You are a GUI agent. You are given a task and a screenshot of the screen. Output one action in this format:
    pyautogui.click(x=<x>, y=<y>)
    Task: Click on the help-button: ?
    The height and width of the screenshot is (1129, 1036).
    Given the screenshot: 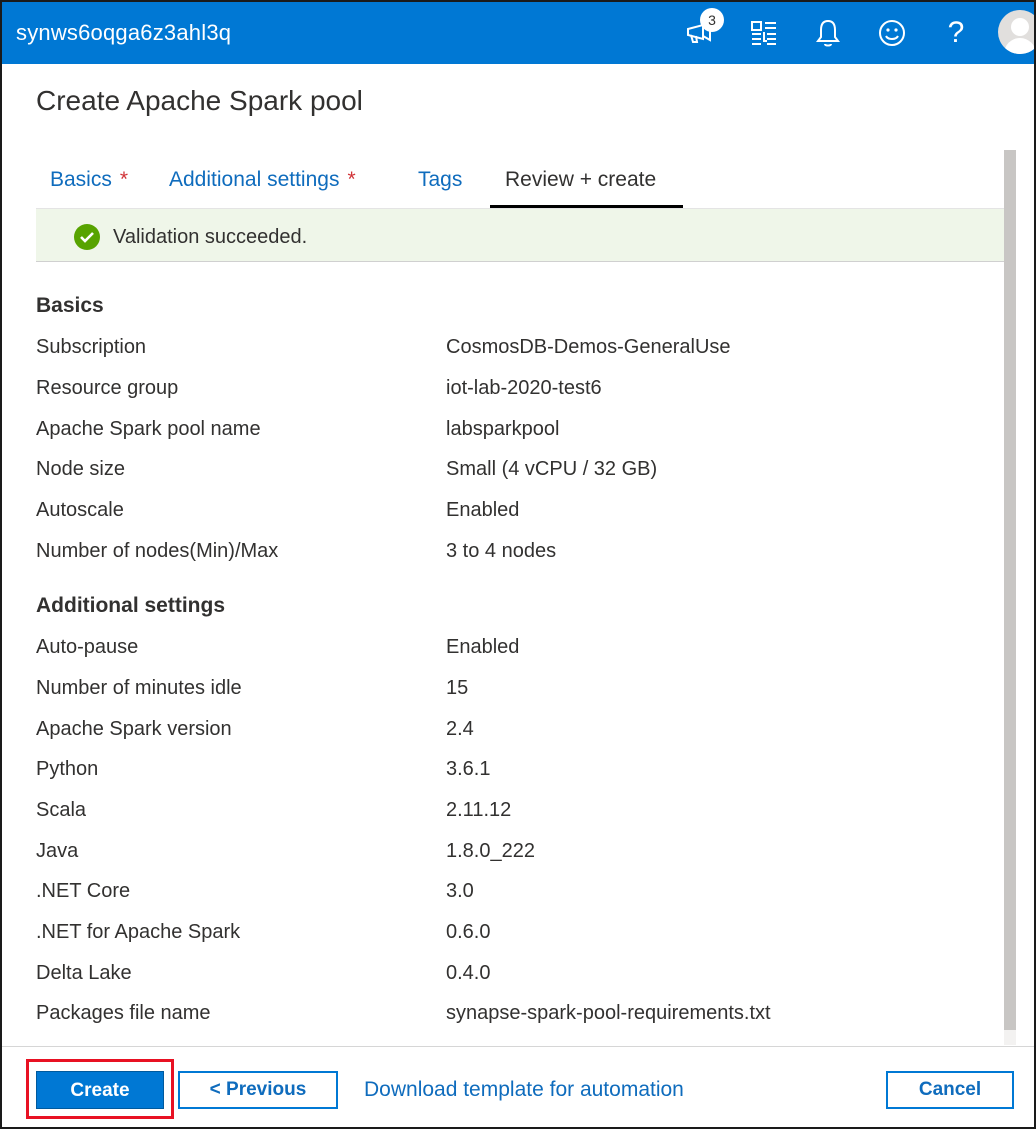 What is the action you would take?
    pyautogui.click(x=956, y=33)
    